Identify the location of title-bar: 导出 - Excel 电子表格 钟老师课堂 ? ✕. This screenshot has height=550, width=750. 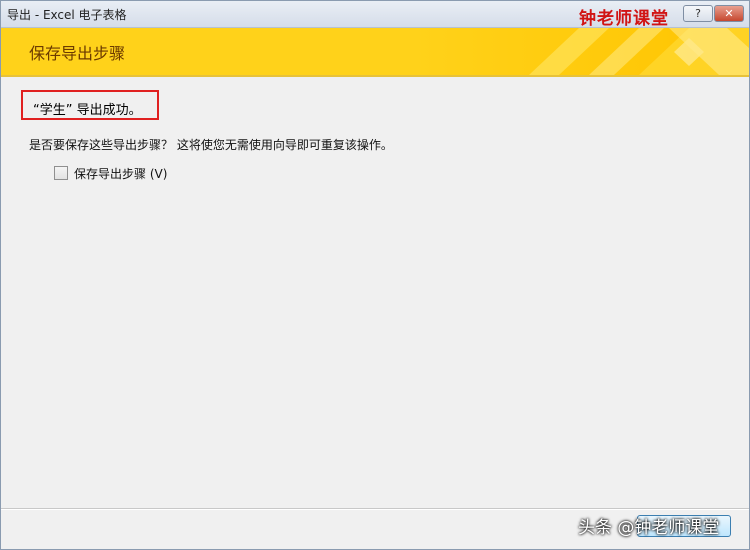
(375, 15).